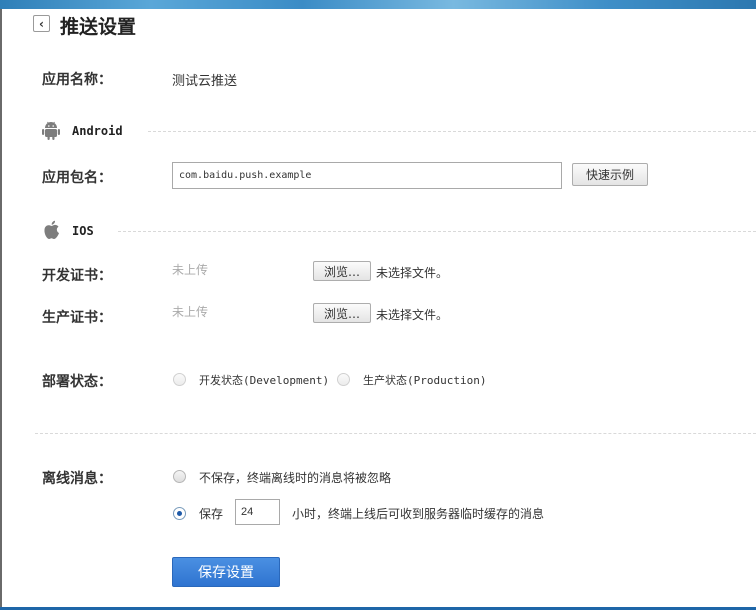  I want to click on android-icon, so click(51, 130).